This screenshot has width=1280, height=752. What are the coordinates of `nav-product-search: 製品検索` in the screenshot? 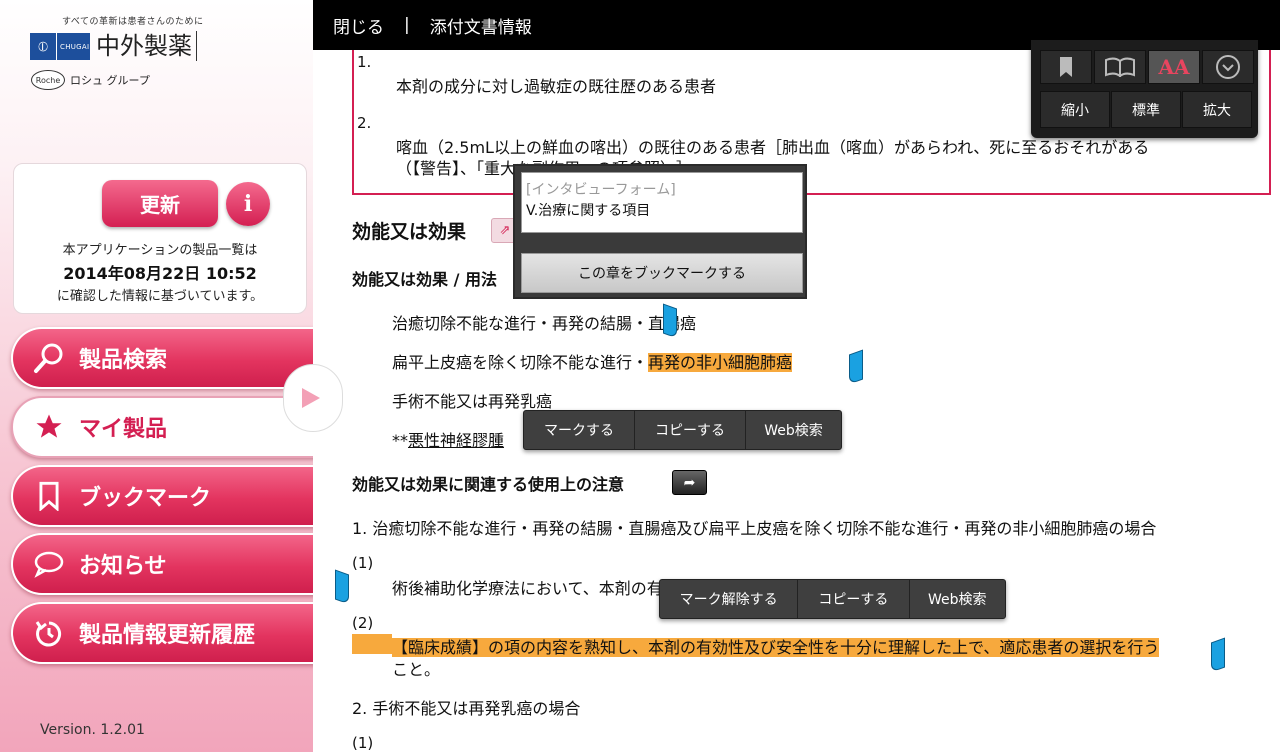 It's located at (162, 358).